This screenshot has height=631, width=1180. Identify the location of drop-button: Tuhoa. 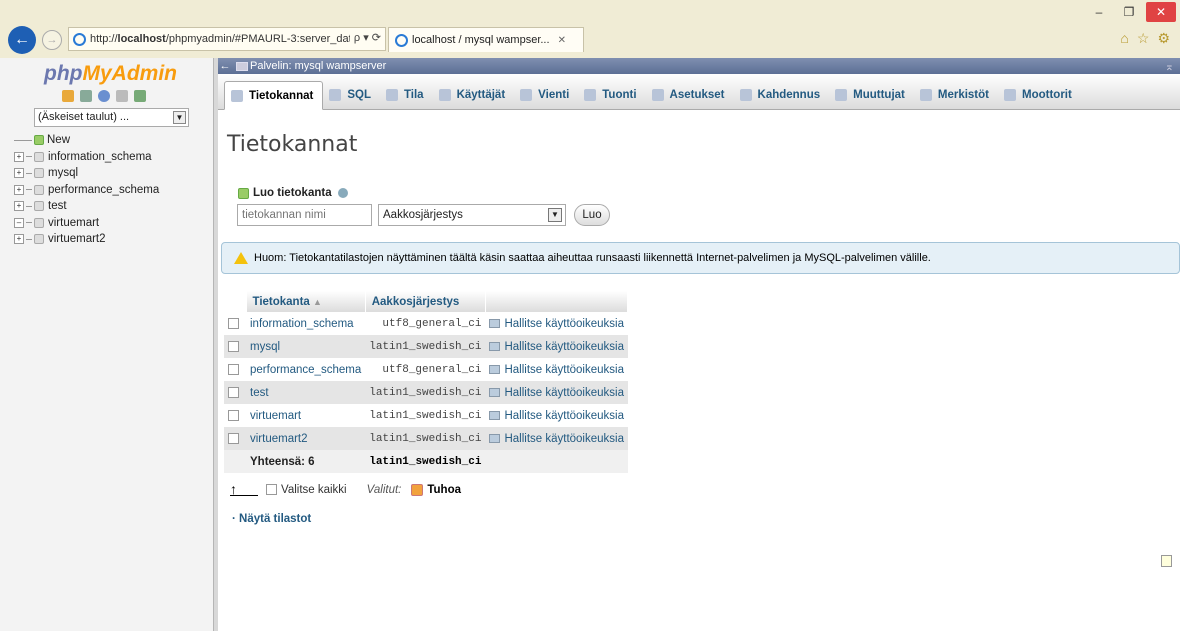
(444, 490).